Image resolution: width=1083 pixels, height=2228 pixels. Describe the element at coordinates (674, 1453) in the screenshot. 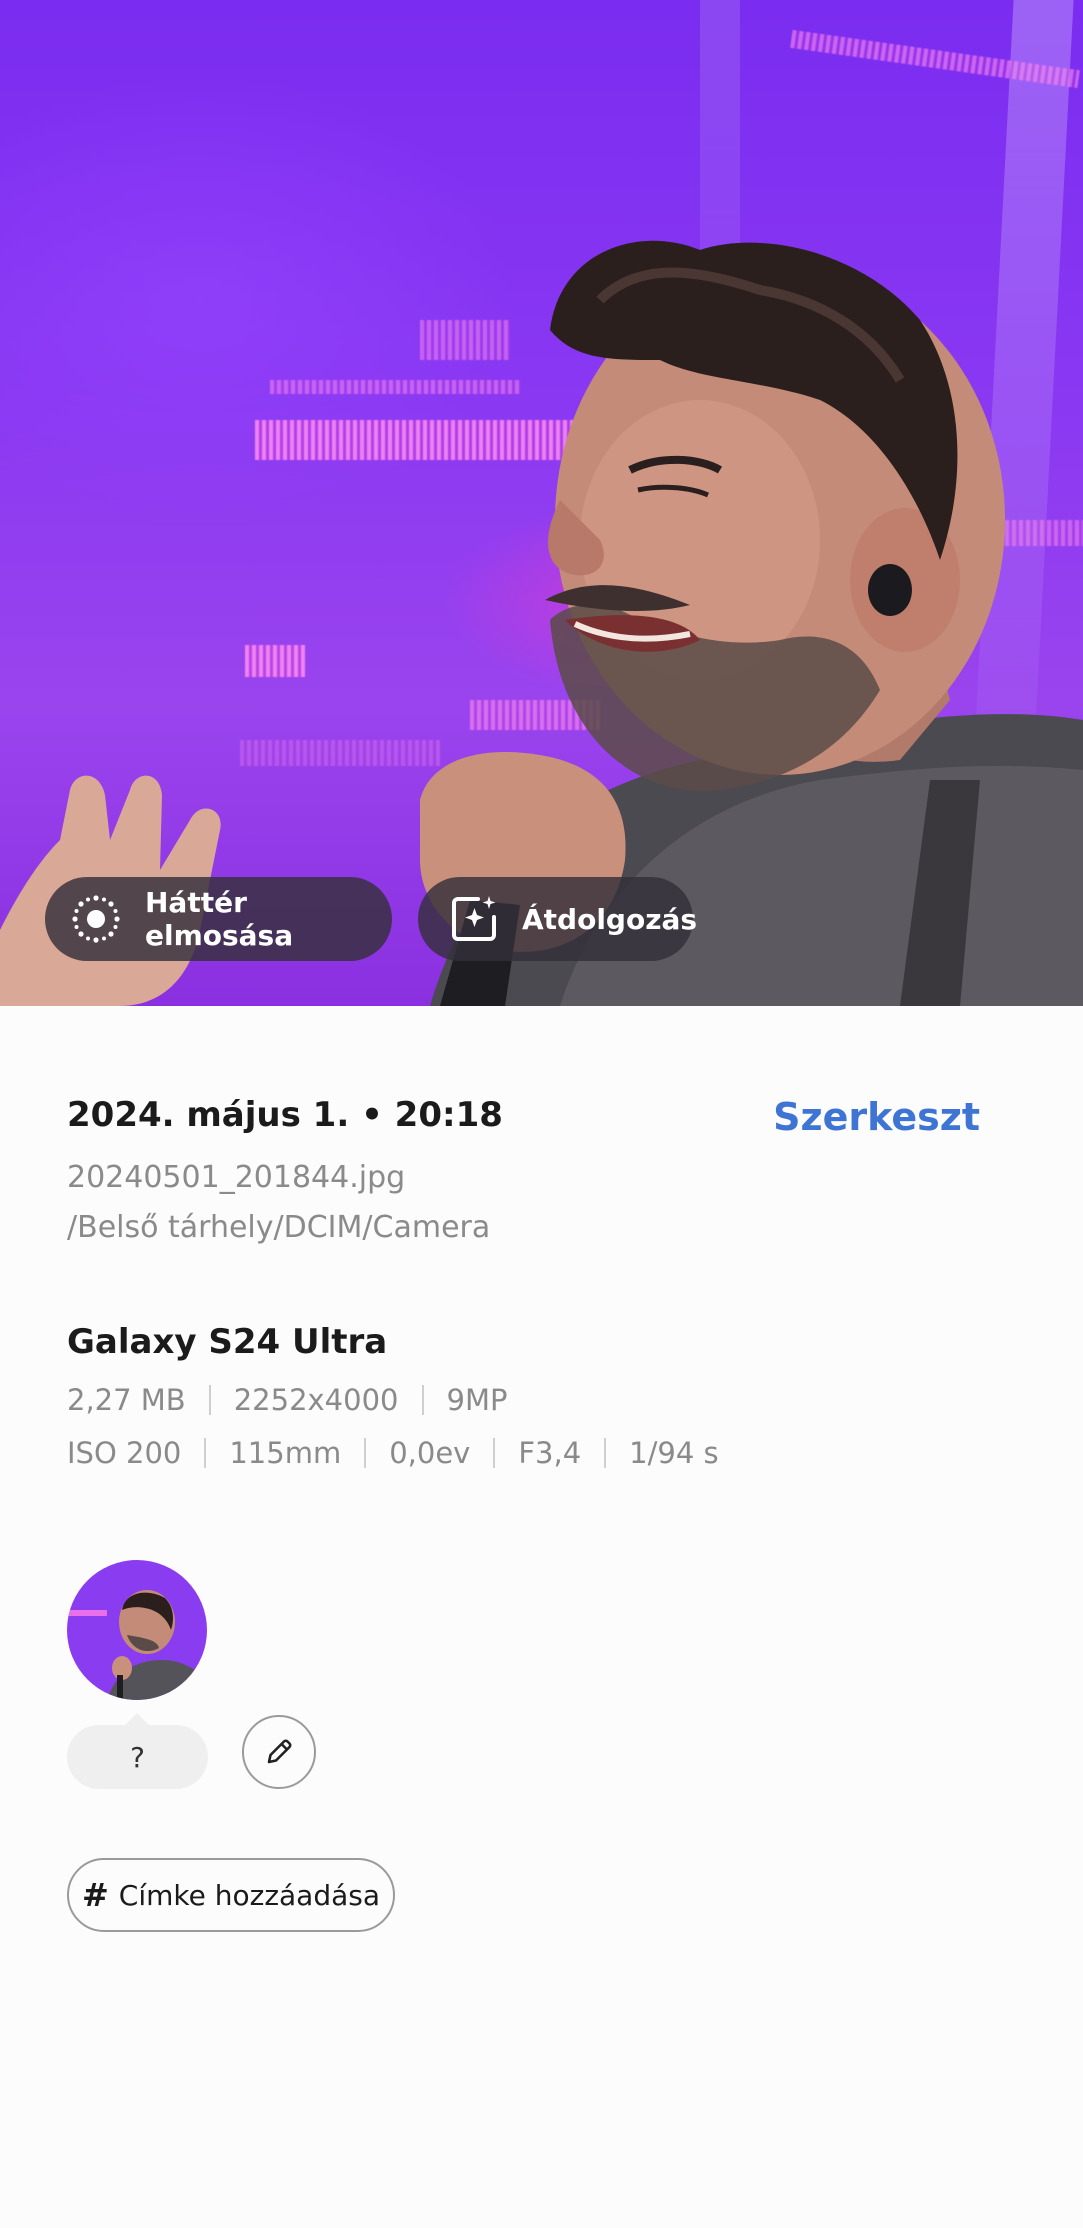

I see `shutter-speed: 1/94 s` at that location.